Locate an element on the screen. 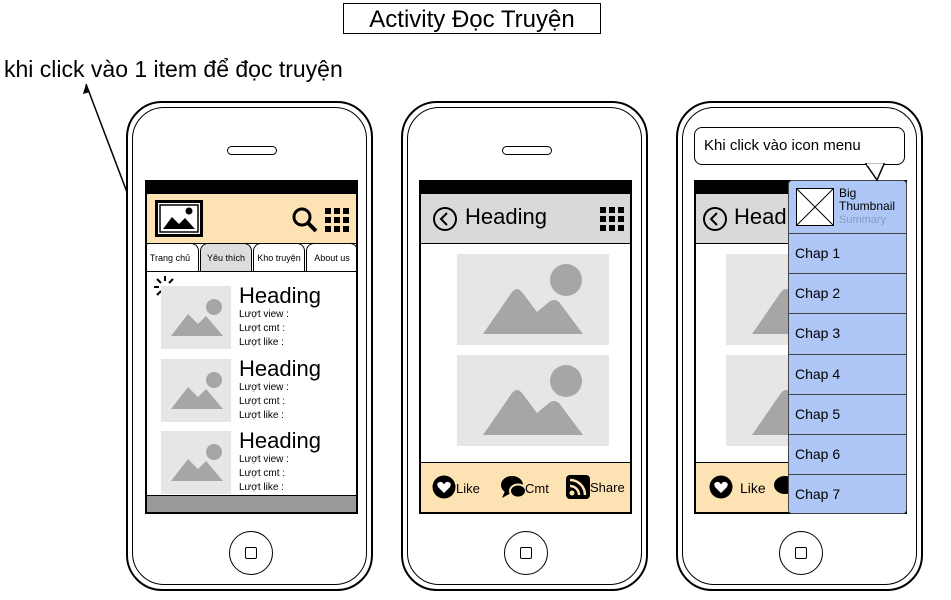  menu-item-chap-6: Chap 6 is located at coordinates (847, 453).